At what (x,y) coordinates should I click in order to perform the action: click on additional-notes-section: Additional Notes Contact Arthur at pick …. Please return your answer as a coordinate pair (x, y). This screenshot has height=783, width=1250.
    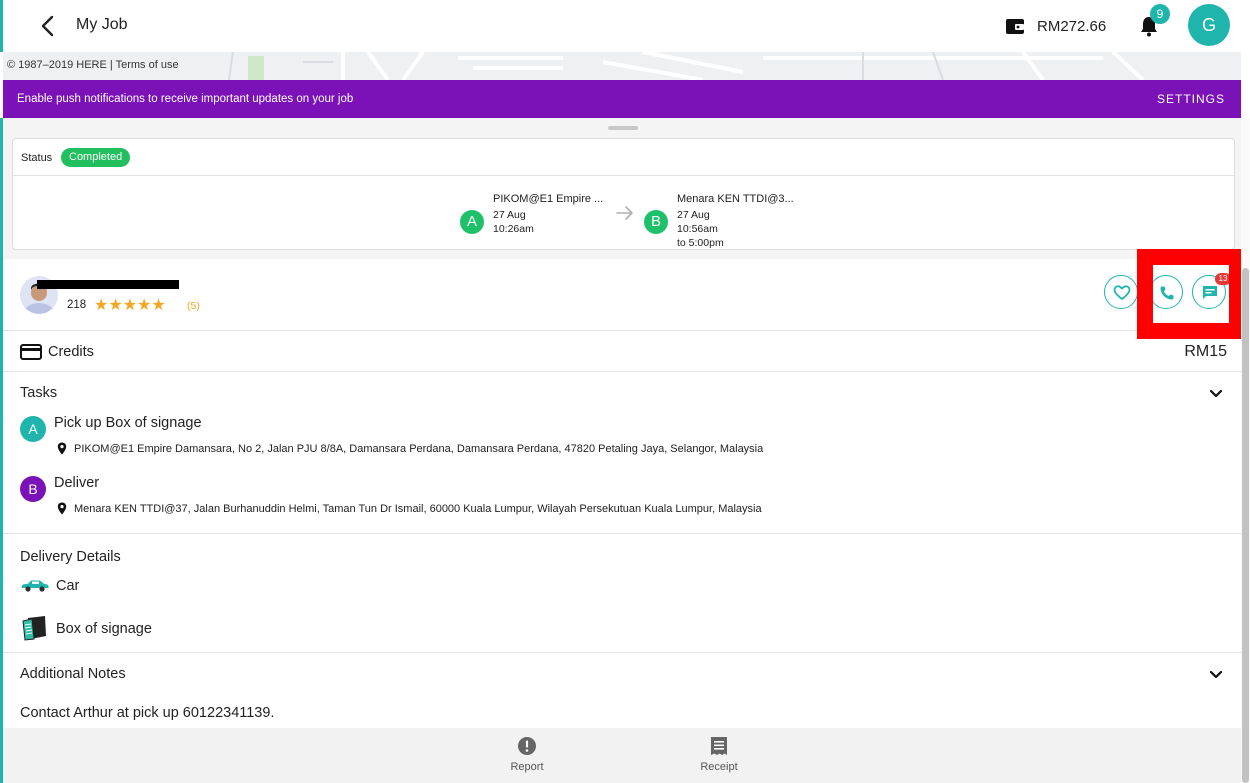
    Looking at the image, I should click on (622, 690).